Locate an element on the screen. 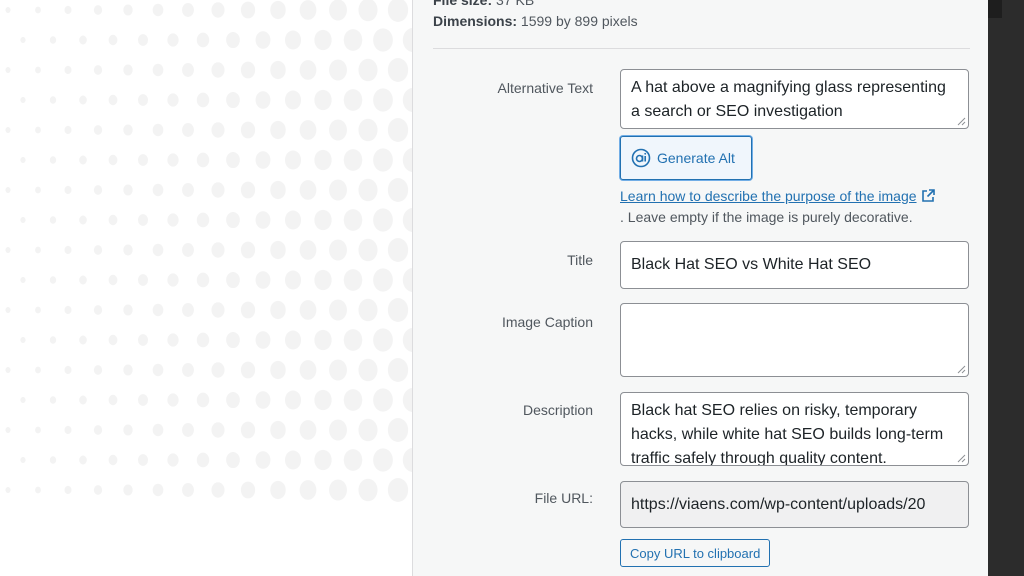 The width and height of the screenshot is (1024, 576). caption-field is located at coordinates (794, 340).